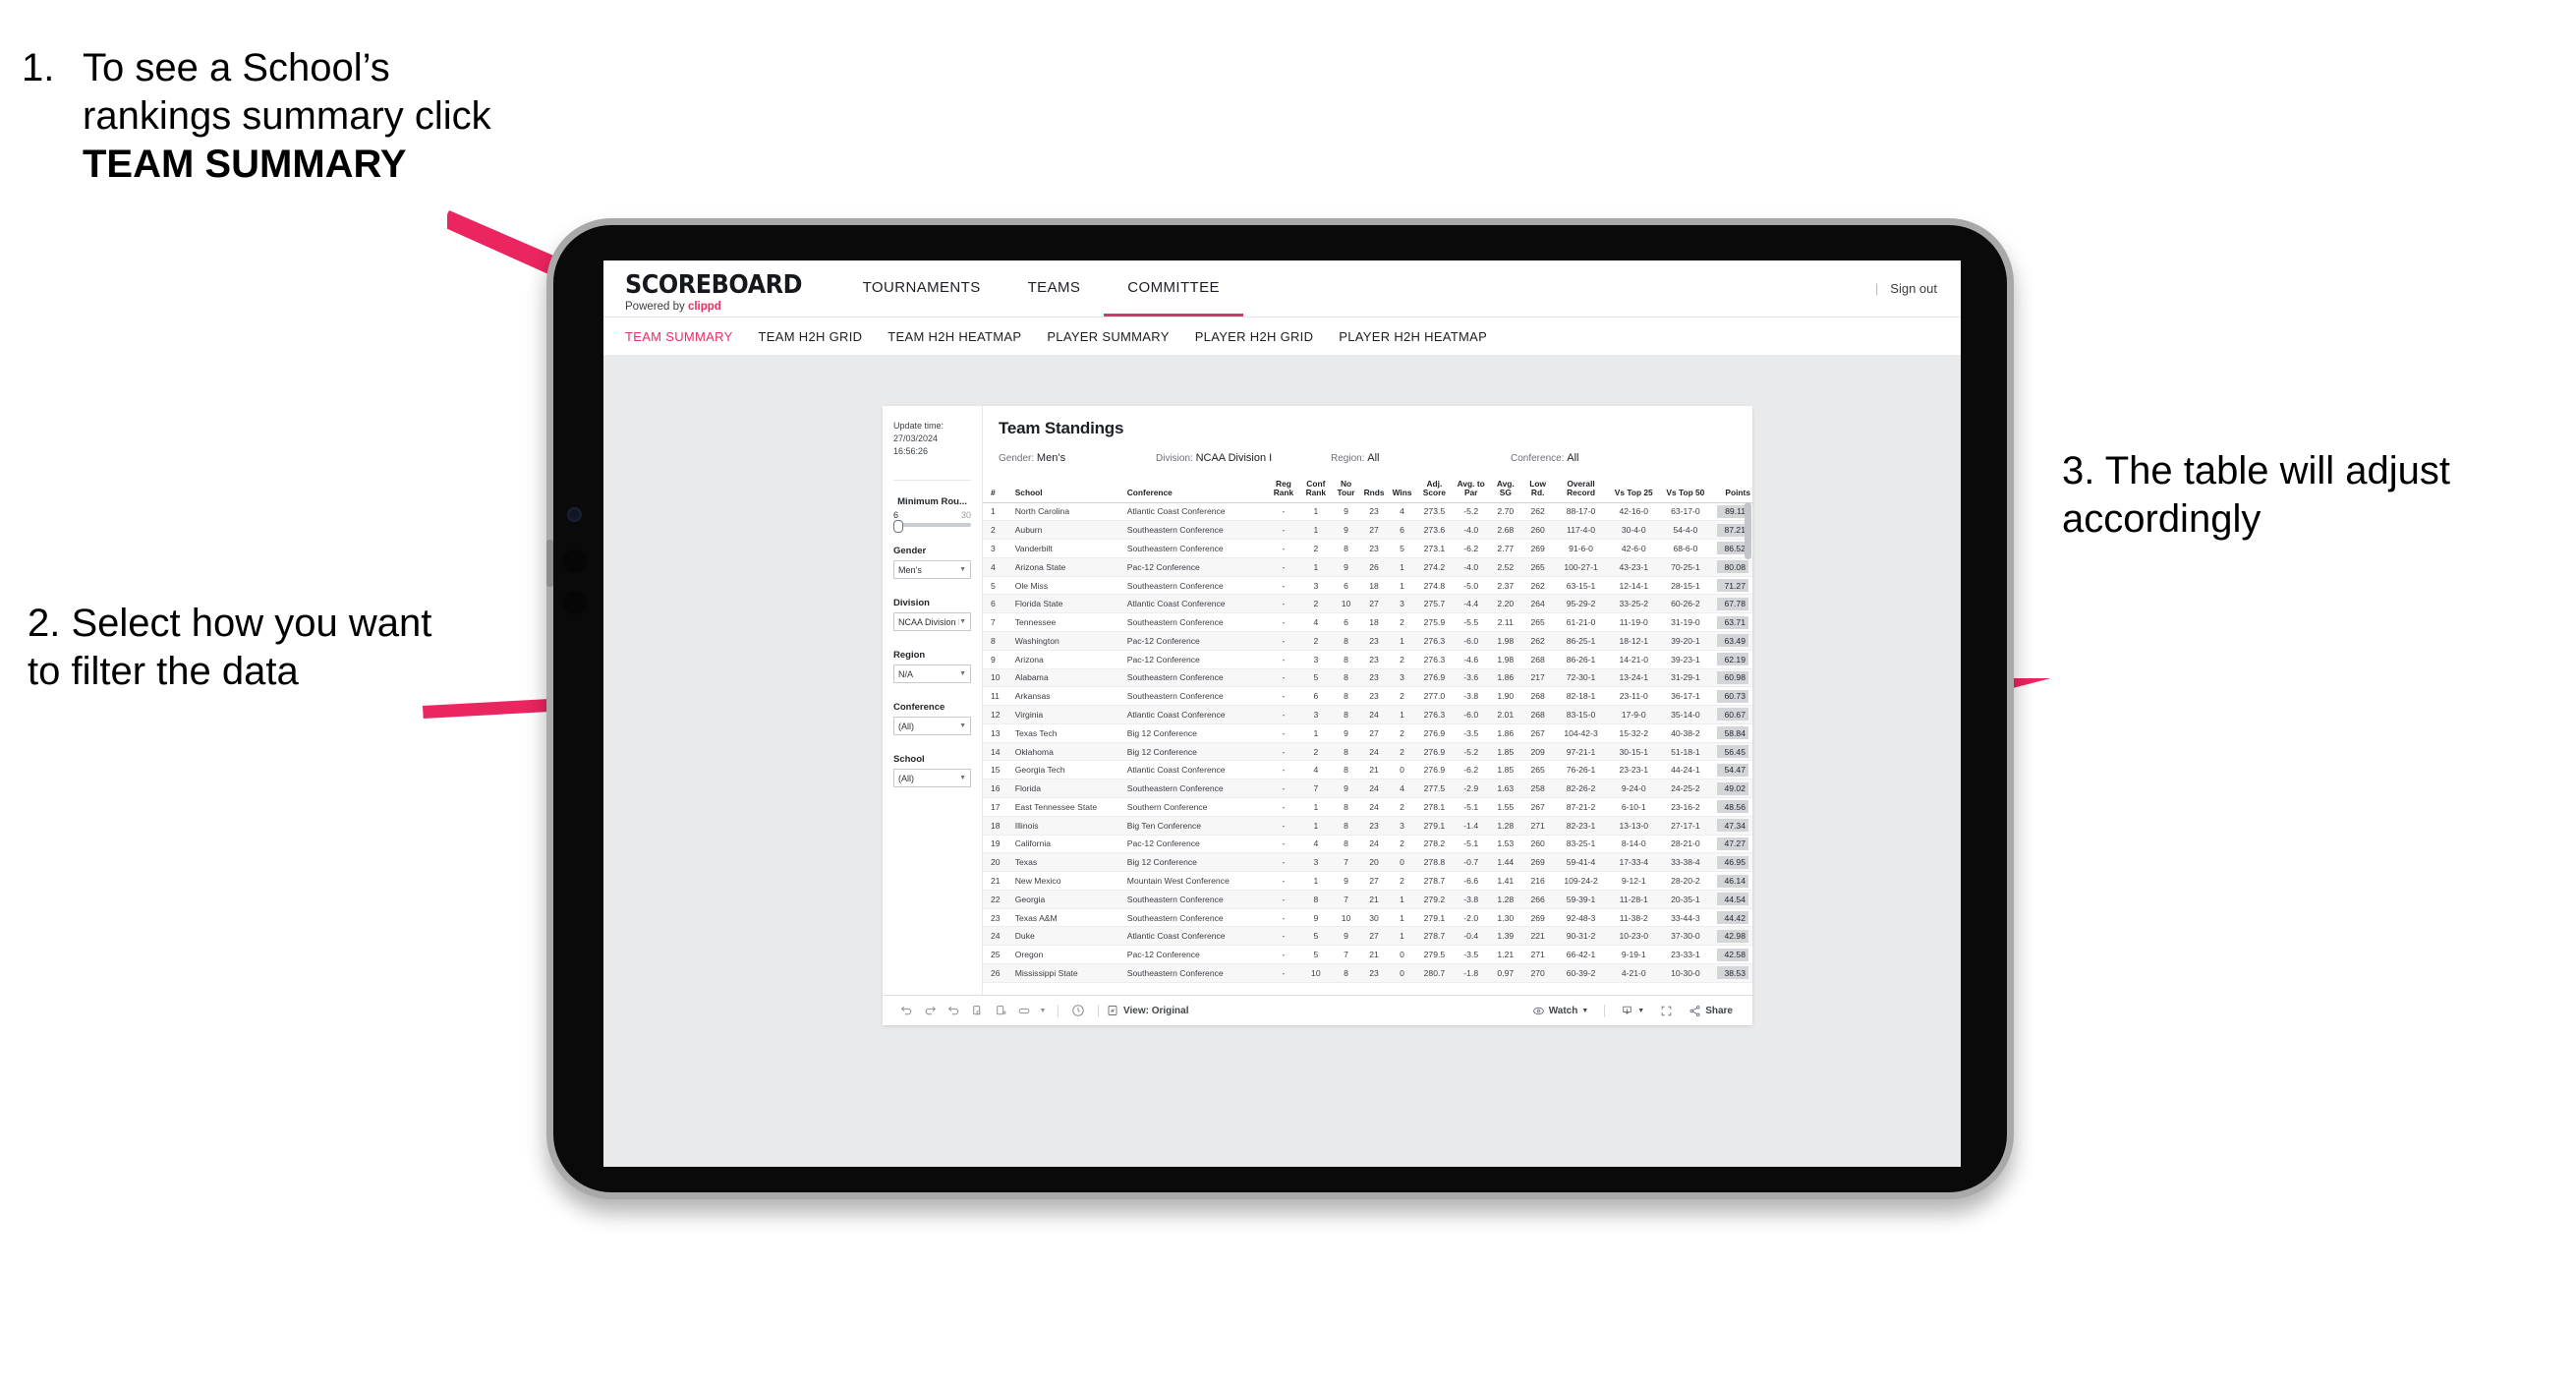  Describe the element at coordinates (977, 1011) in the screenshot. I see `refresh-data-icon` at that location.